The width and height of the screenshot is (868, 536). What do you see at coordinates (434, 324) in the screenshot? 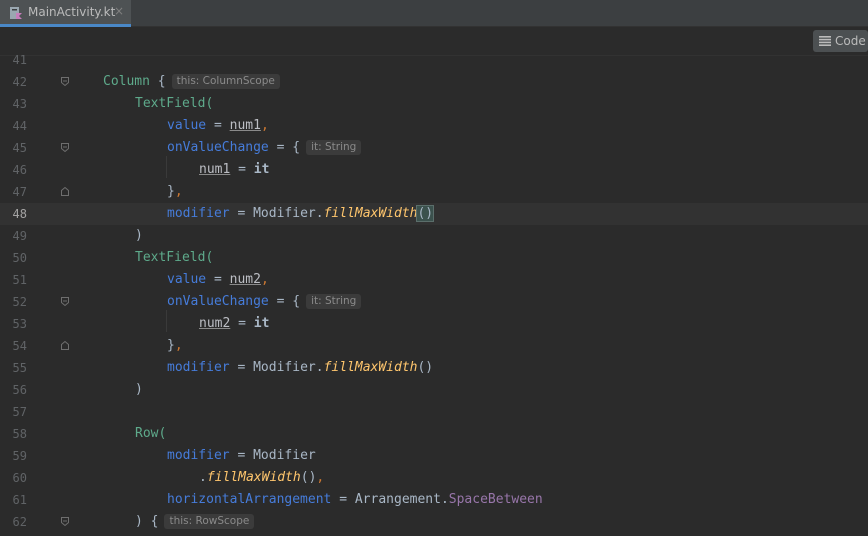
I see `code-line: 53 num2 = it` at bounding box center [434, 324].